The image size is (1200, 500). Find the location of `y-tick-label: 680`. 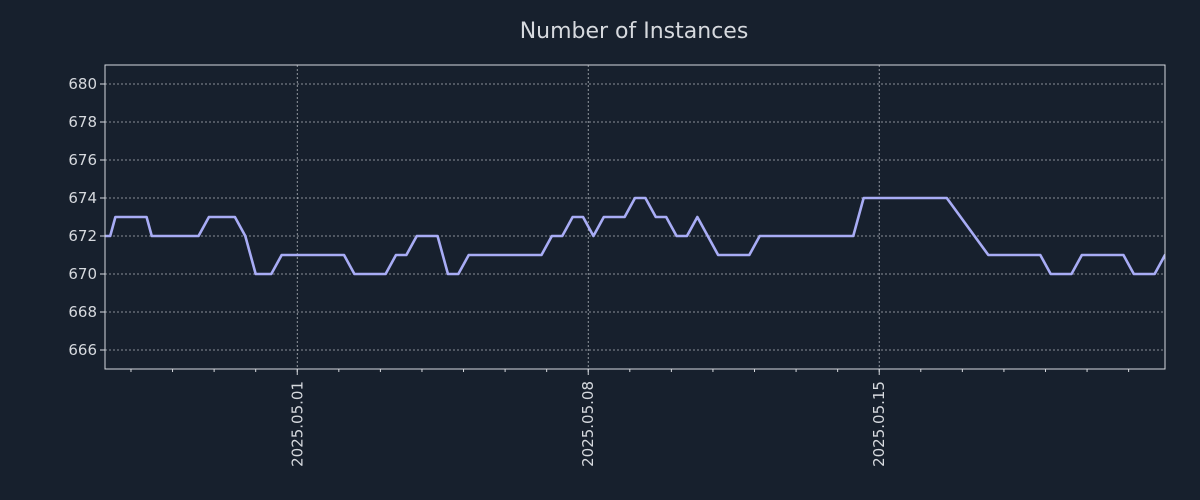

y-tick-label: 680 is located at coordinates (82, 84).